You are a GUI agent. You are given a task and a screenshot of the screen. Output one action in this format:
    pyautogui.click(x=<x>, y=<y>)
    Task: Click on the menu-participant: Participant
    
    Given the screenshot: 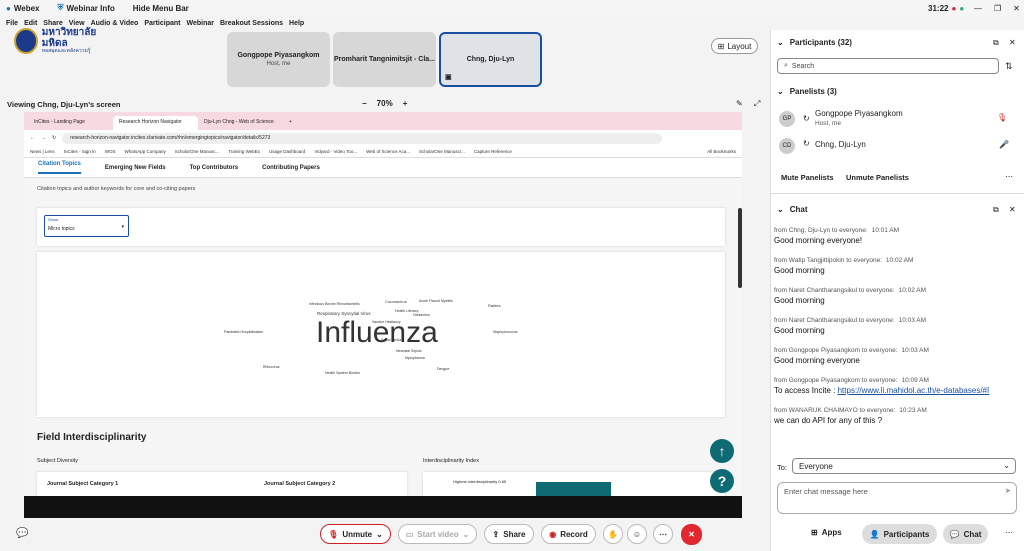 What is the action you would take?
    pyautogui.click(x=162, y=23)
    